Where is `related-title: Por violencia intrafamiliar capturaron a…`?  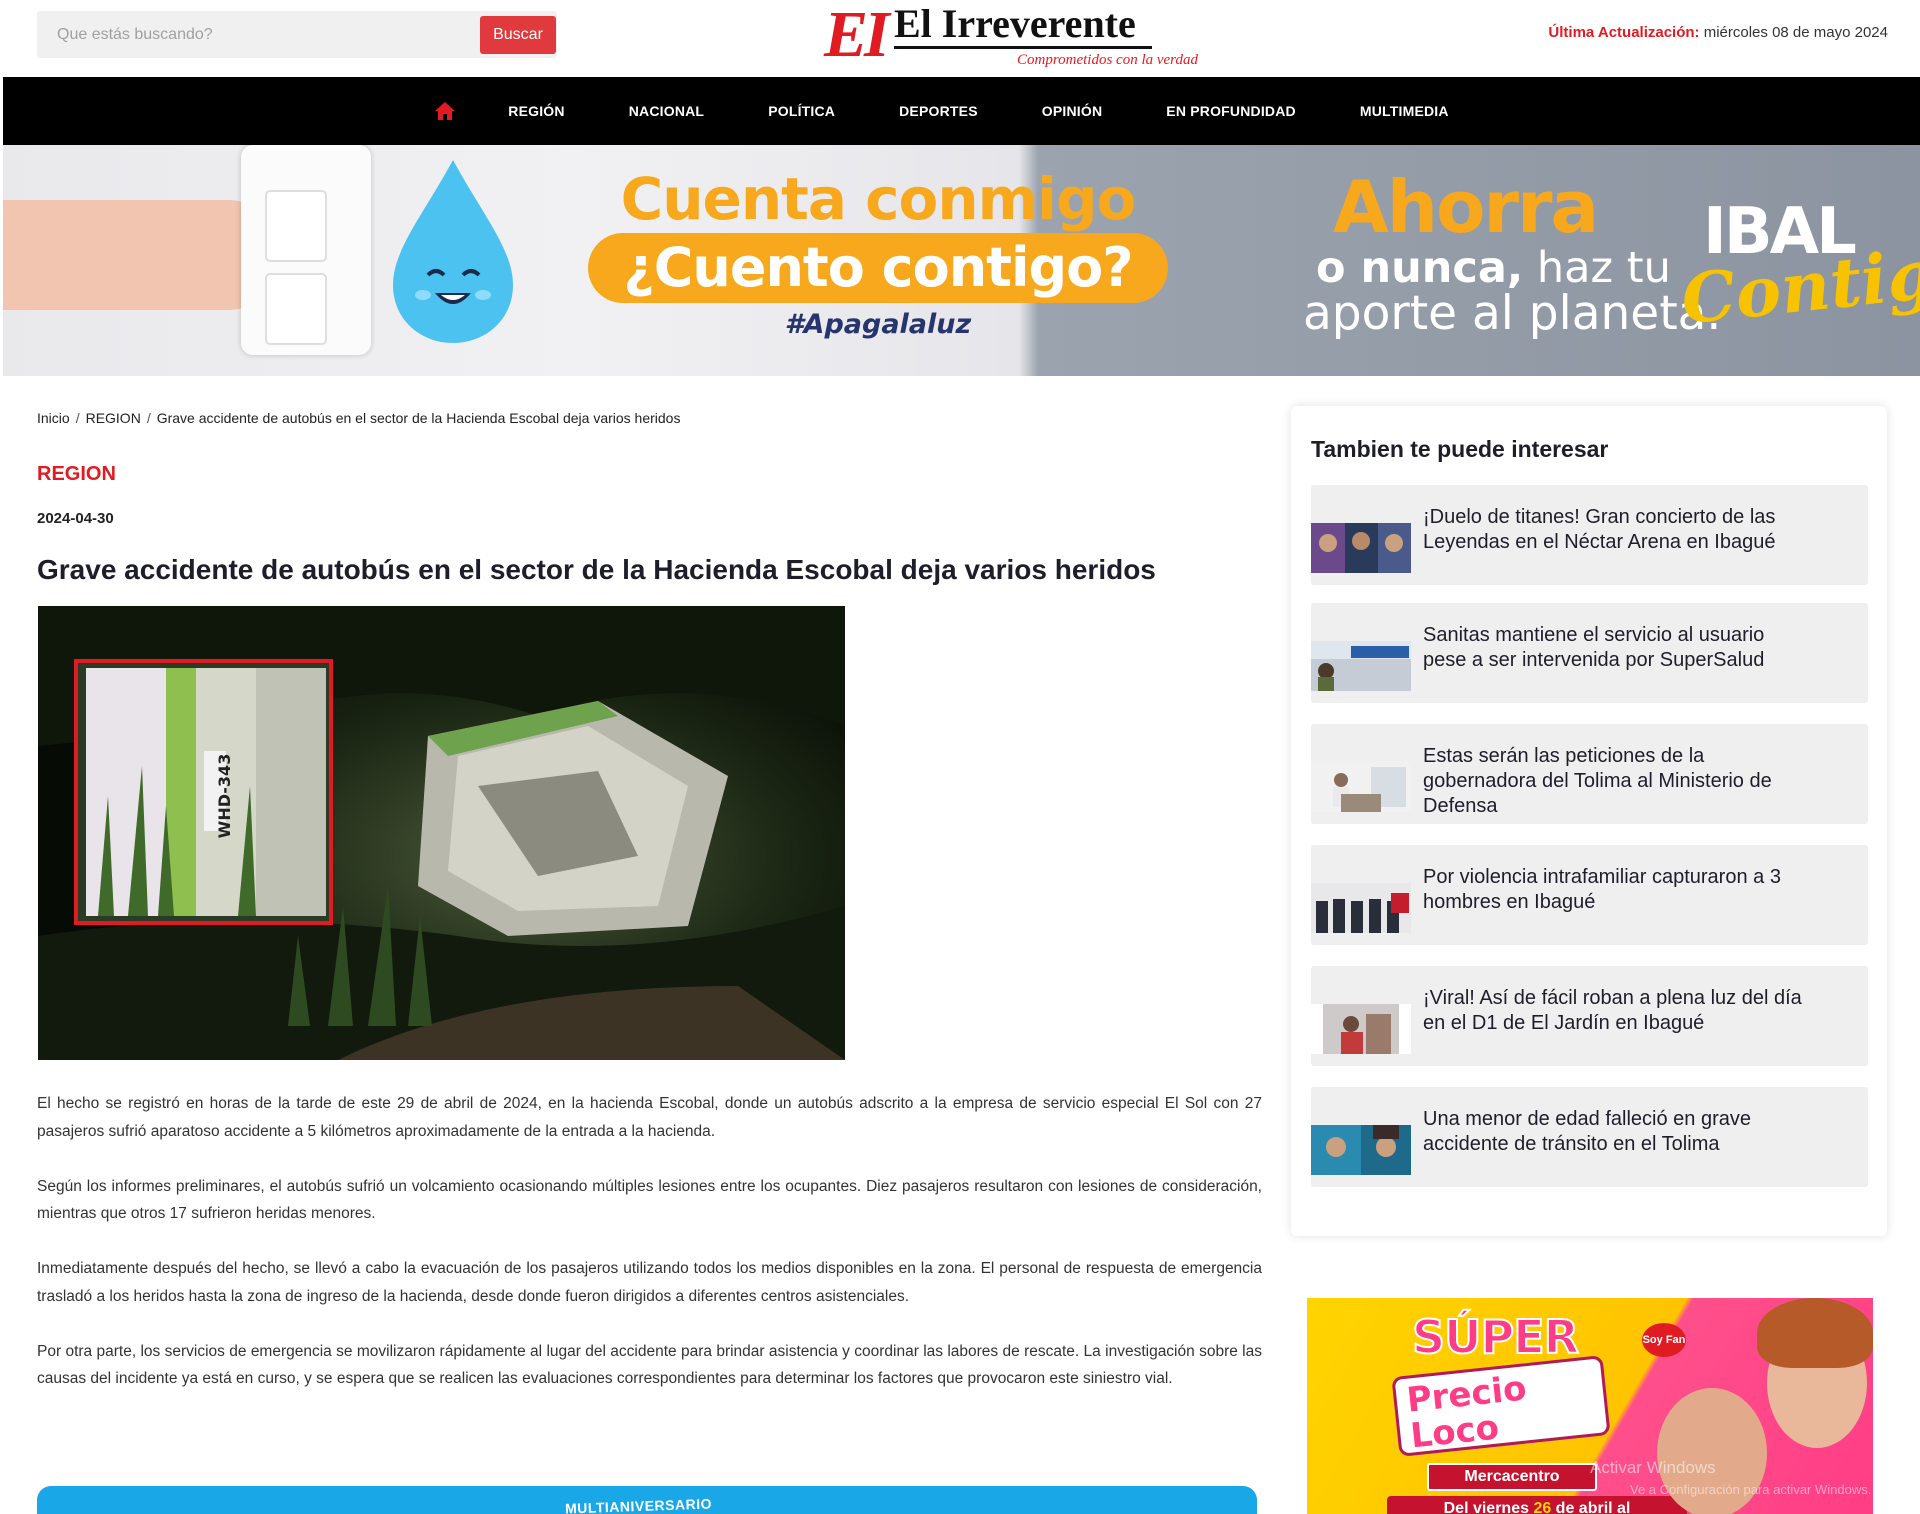 related-title: Por violencia intrafamiliar capturaron a… is located at coordinates (1613, 890).